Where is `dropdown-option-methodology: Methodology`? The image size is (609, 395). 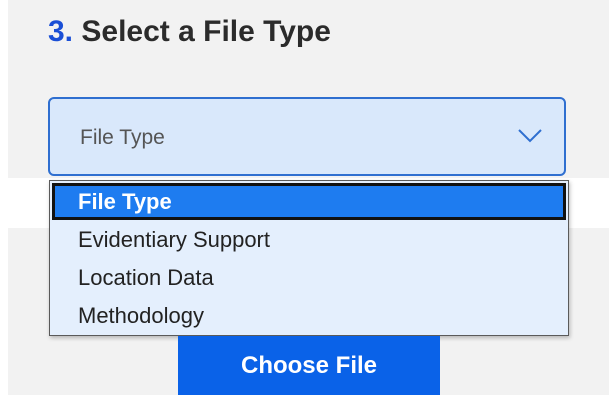
dropdown-option-methodology: Methodology is located at coordinates (309, 315).